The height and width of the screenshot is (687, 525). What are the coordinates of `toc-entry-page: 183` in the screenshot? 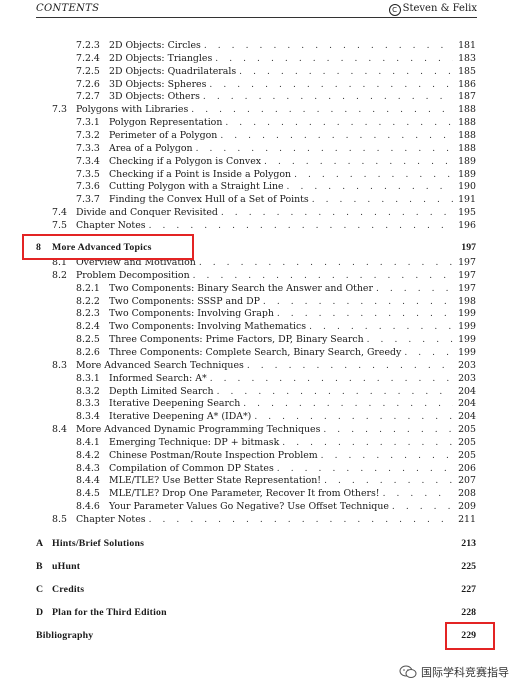 It's located at (464, 58).